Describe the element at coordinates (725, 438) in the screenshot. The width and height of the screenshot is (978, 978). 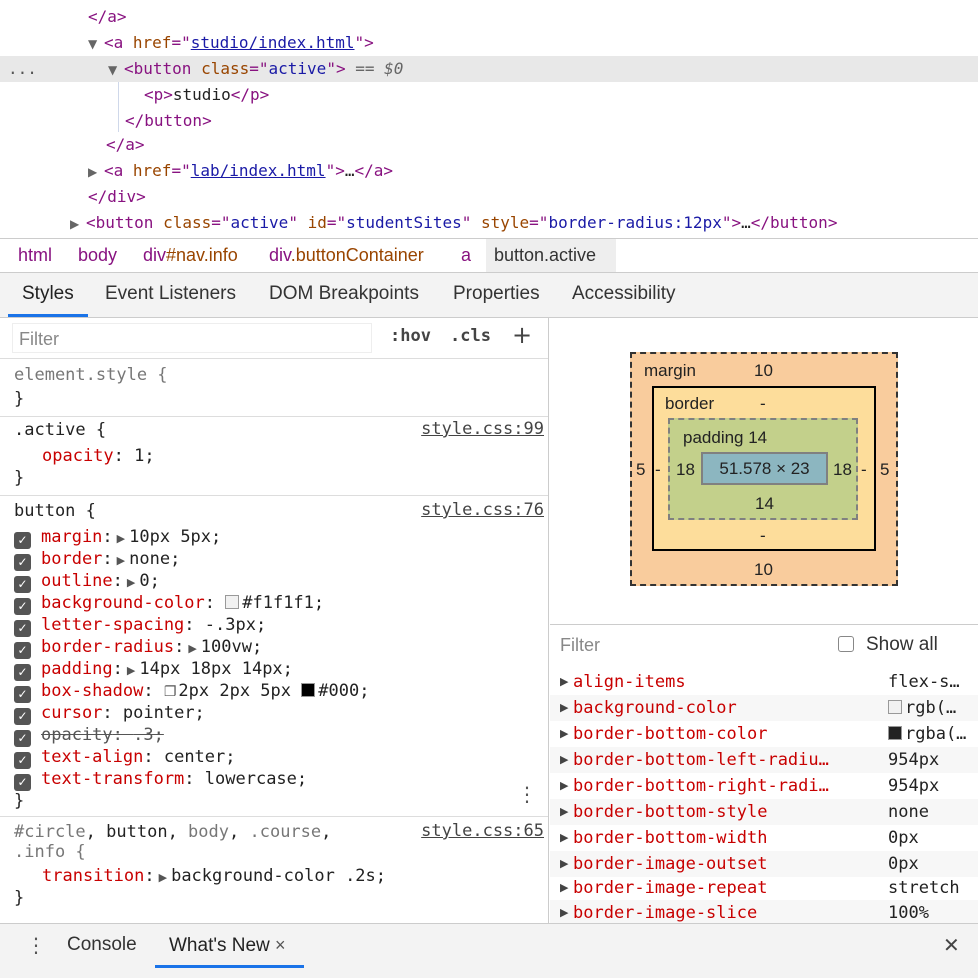
I see `padding-label: padding 14` at that location.